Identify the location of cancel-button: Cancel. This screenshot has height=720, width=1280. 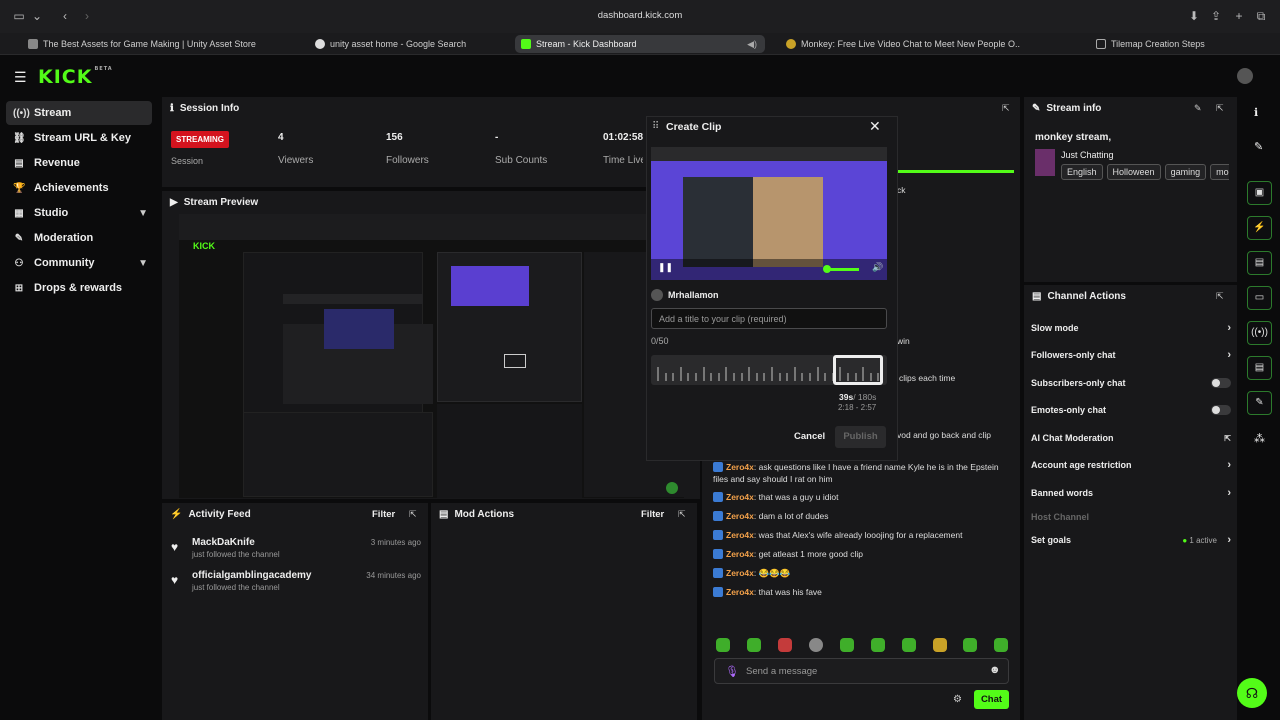
(809, 436).